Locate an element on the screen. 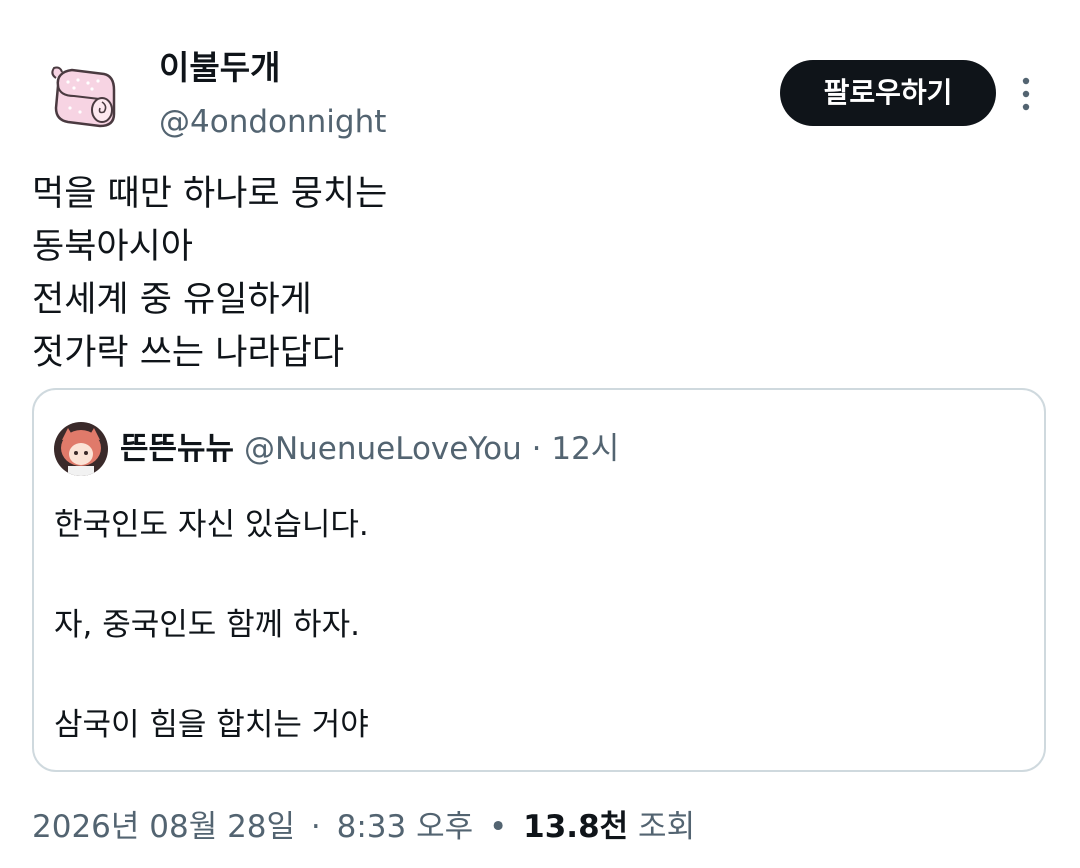  tweet-line: 전세계 중 유일하게 is located at coordinates (172, 300).